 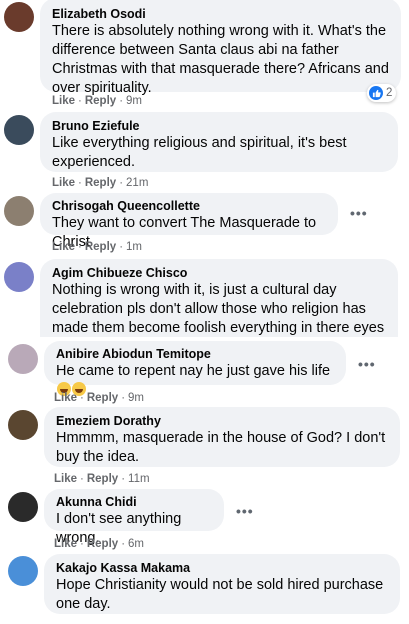 I want to click on comment-actions: Like · Reply · 1m, so click(x=97, y=247).